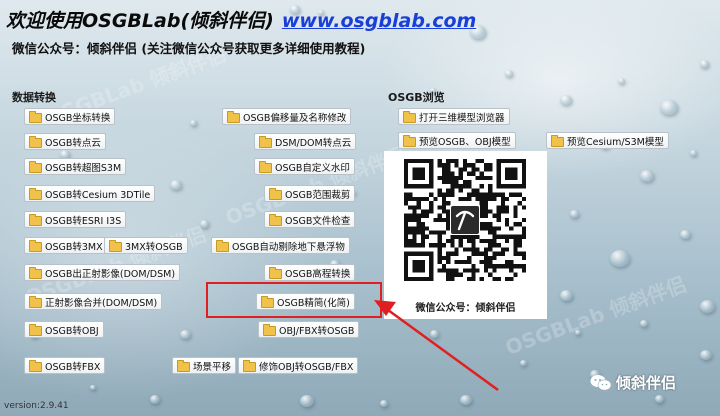  What do you see at coordinates (379, 21) in the screenshot?
I see `website-link: www.osgblab.com` at bounding box center [379, 21].